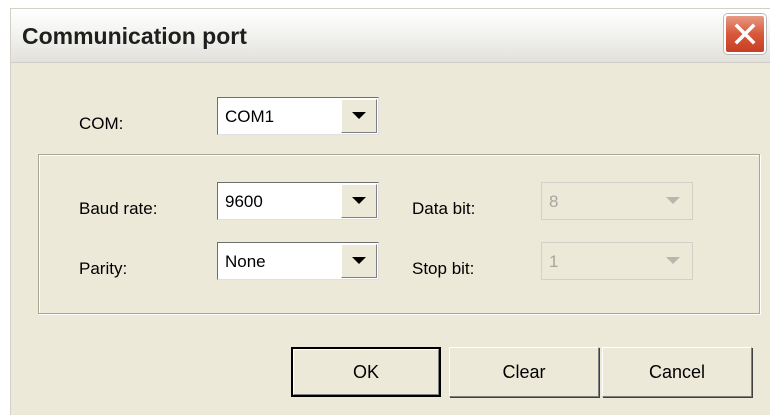  Describe the element at coordinates (443, 268) in the screenshot. I see `stop-bit-label: Stop bit:` at that location.